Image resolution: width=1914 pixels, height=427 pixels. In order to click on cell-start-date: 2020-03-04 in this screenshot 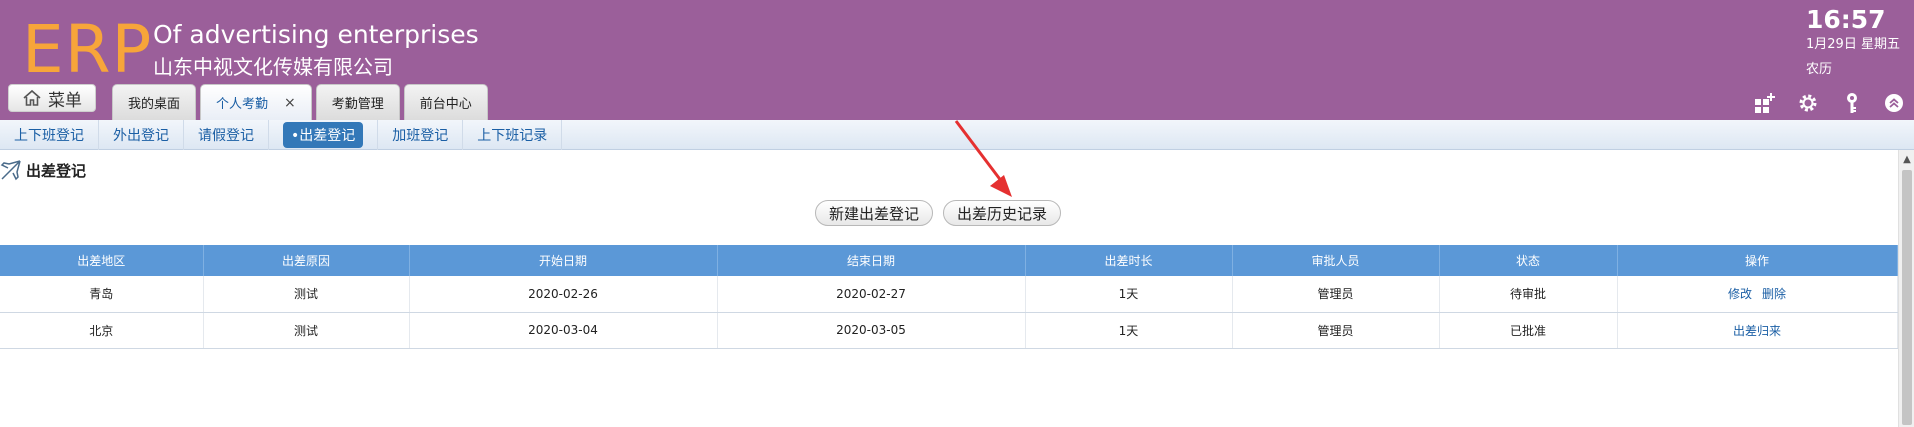, I will do `click(563, 330)`.